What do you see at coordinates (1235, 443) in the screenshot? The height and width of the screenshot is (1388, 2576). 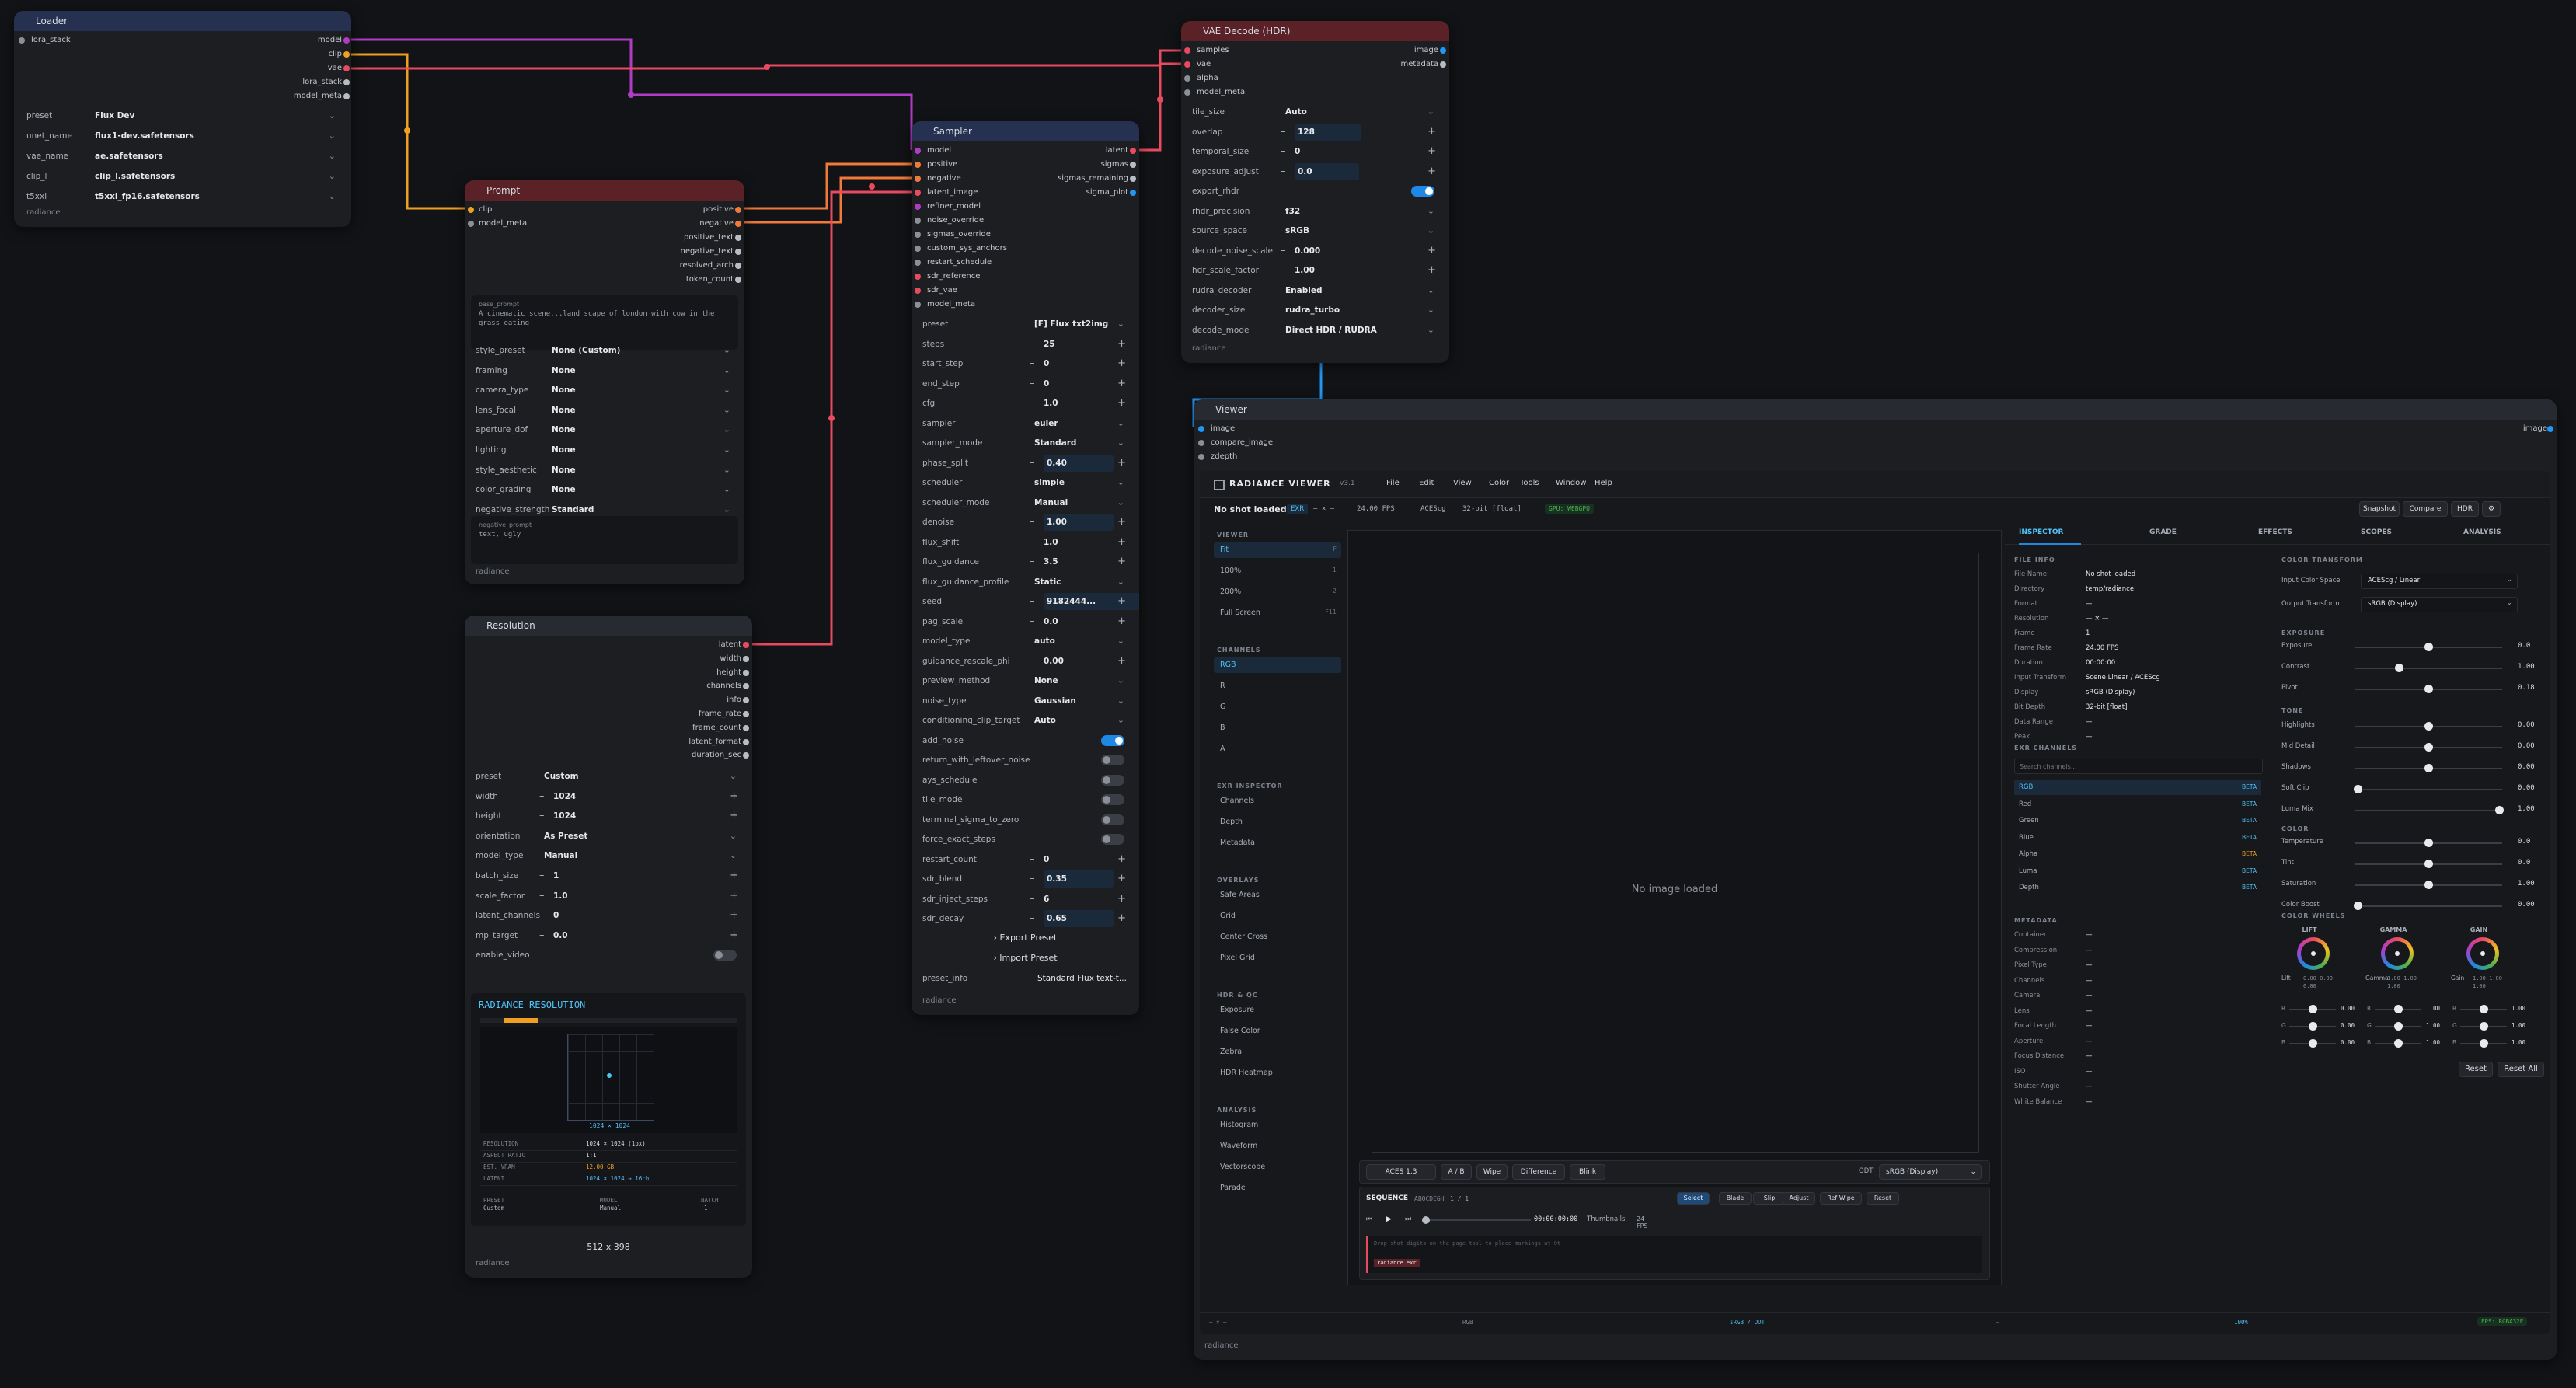 I see `input-compare-image: compare_image` at bounding box center [1235, 443].